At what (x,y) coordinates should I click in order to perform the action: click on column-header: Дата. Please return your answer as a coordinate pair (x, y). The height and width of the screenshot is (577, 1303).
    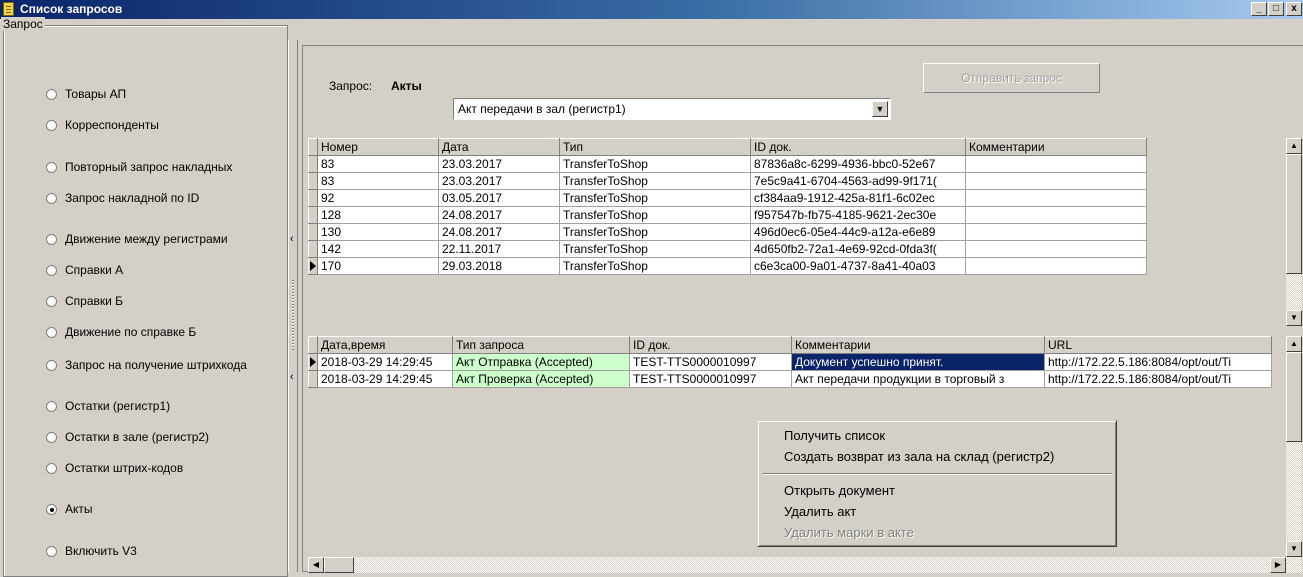
    Looking at the image, I should click on (499, 147).